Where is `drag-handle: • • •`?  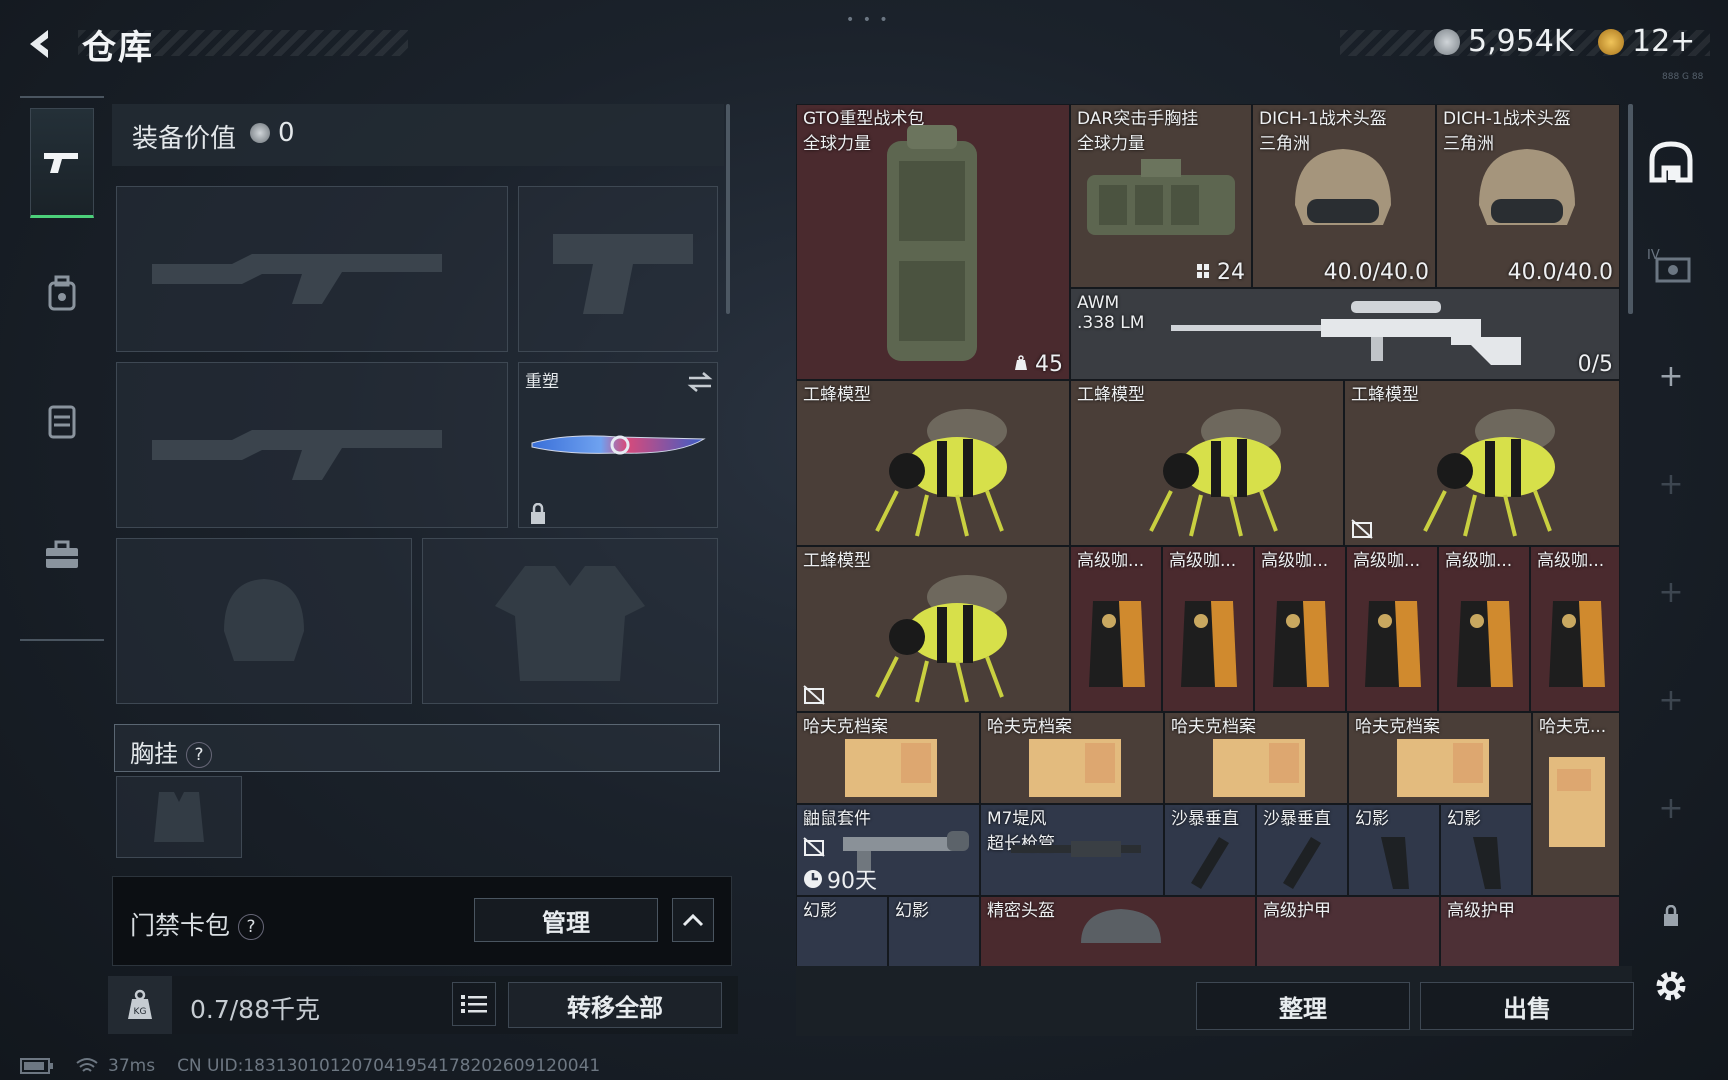 drag-handle: • • • is located at coordinates (868, 20).